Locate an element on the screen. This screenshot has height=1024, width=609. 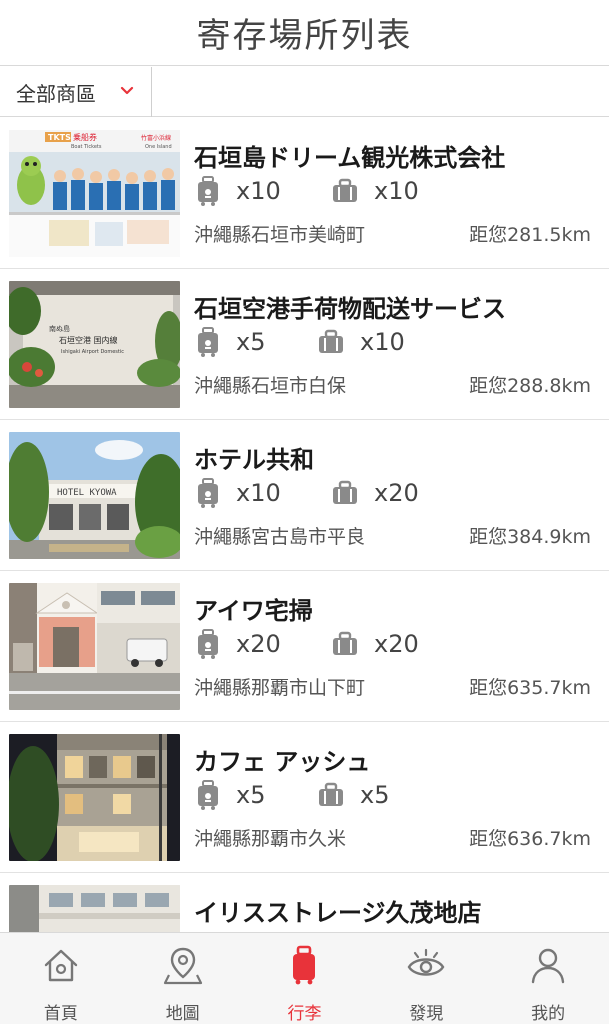
list-item: イリスストレージ久茂地店 is located at coordinates (304, 902).